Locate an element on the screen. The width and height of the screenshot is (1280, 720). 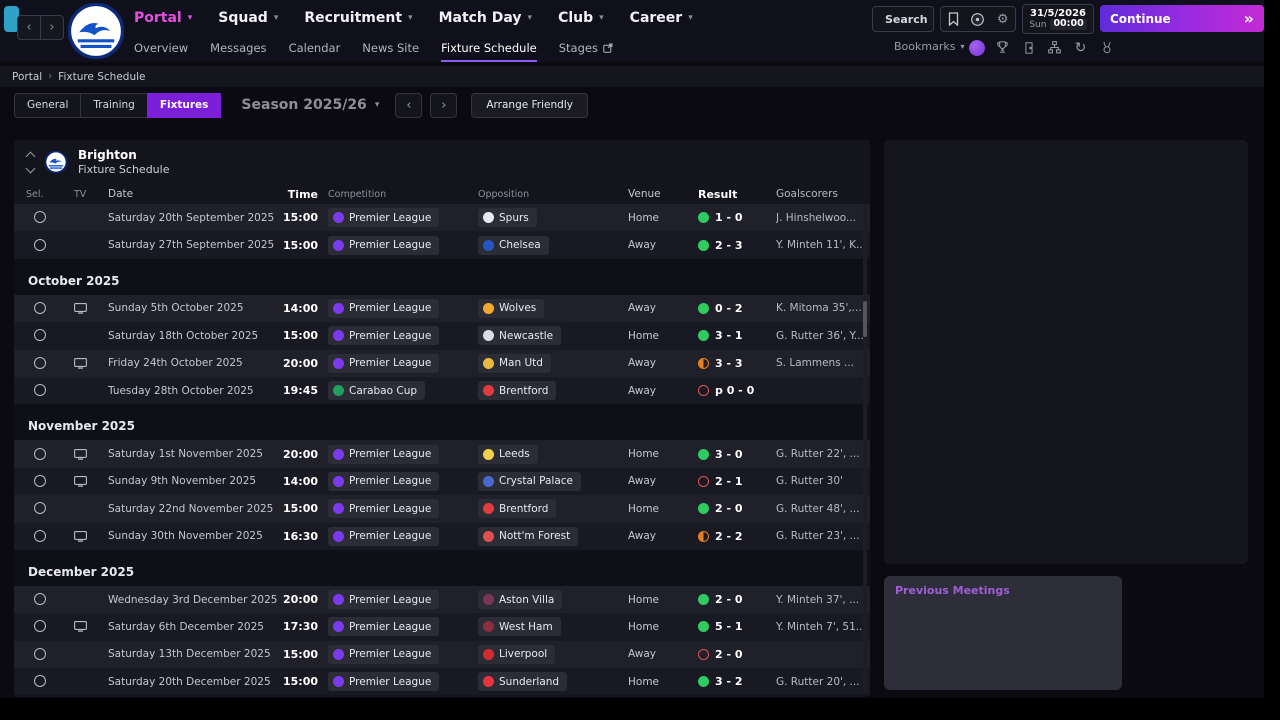
next-season-button: › is located at coordinates (444, 105).